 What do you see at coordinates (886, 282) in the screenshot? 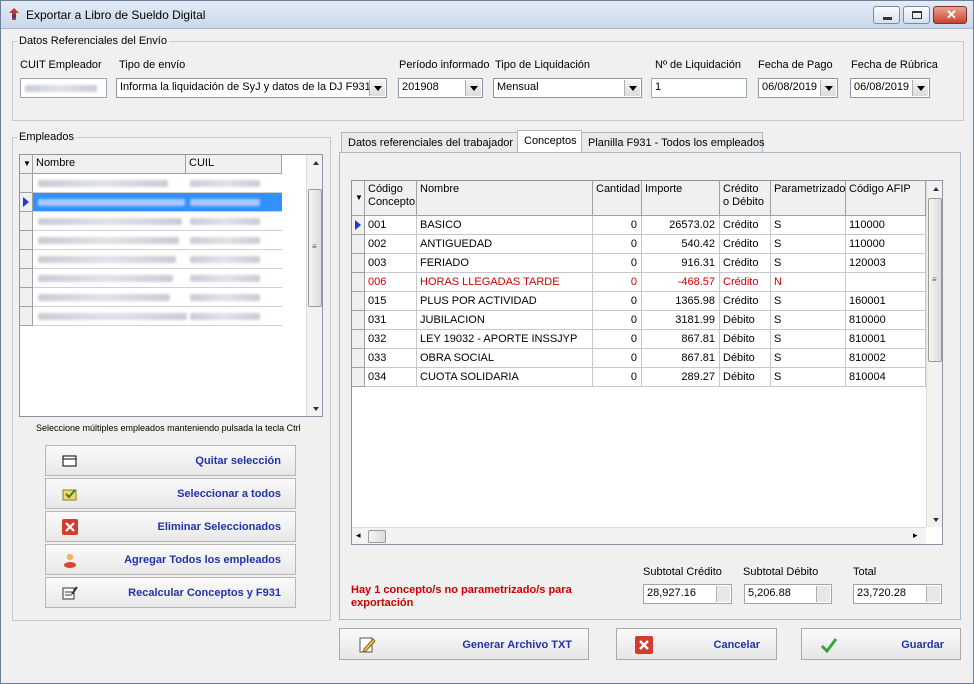
I see `cell-afip` at bounding box center [886, 282].